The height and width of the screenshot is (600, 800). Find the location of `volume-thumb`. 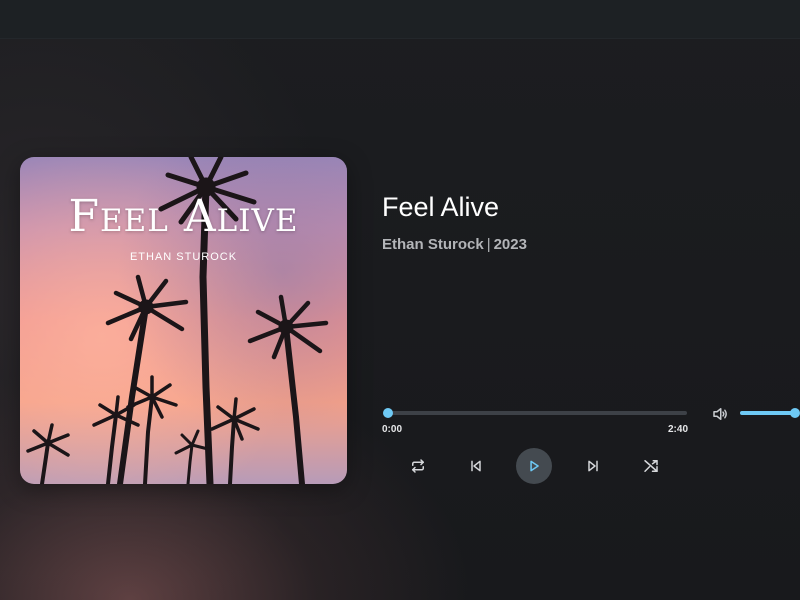

volume-thumb is located at coordinates (795, 413).